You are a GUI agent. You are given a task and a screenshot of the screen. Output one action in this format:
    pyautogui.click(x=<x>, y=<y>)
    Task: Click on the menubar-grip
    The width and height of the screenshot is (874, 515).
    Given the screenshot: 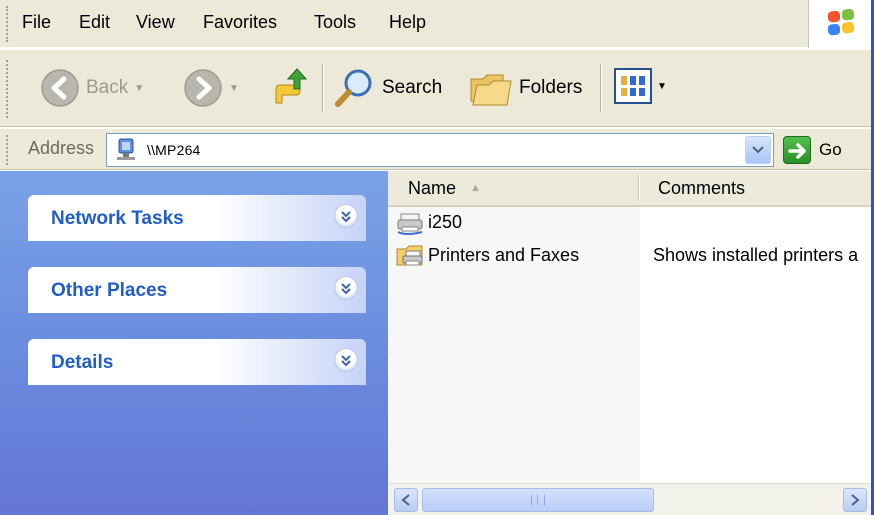 What is the action you would take?
    pyautogui.click(x=7, y=24)
    